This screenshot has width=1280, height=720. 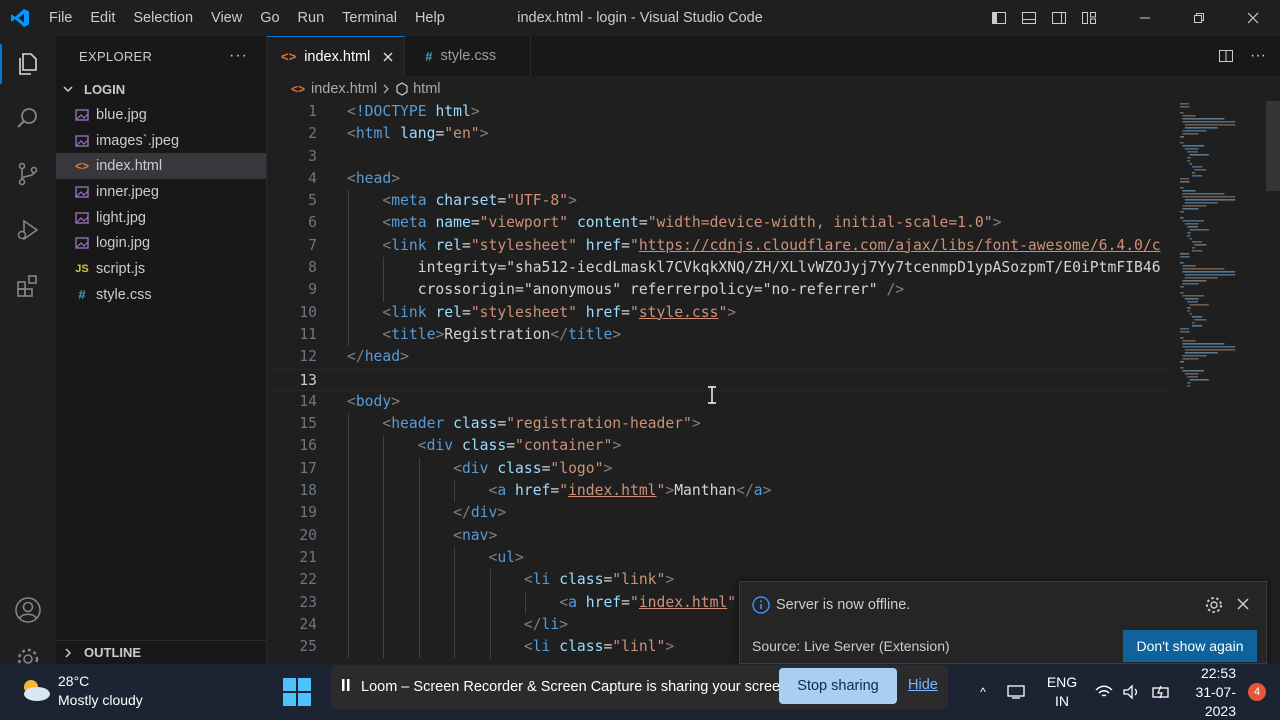 What do you see at coordinates (161, 295) in the screenshot?
I see `file-item-style-css: # style.css` at bounding box center [161, 295].